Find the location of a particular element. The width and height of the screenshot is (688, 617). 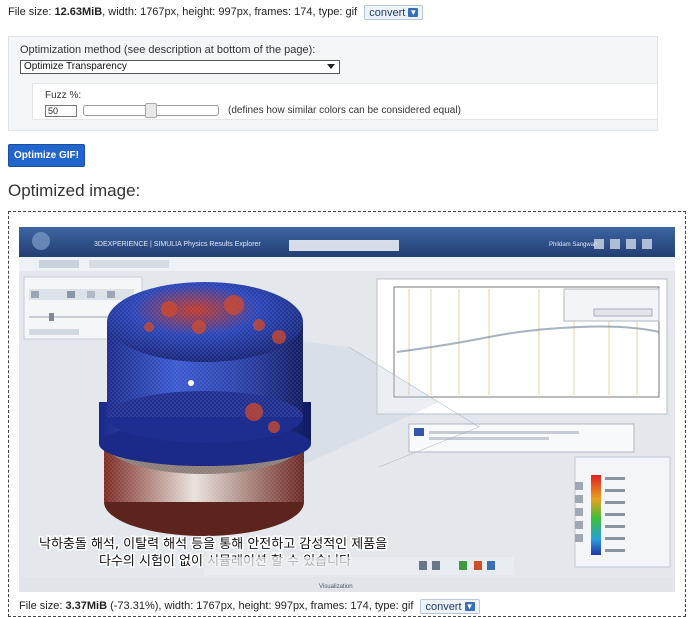

chevron-down-icon is located at coordinates (331, 66).